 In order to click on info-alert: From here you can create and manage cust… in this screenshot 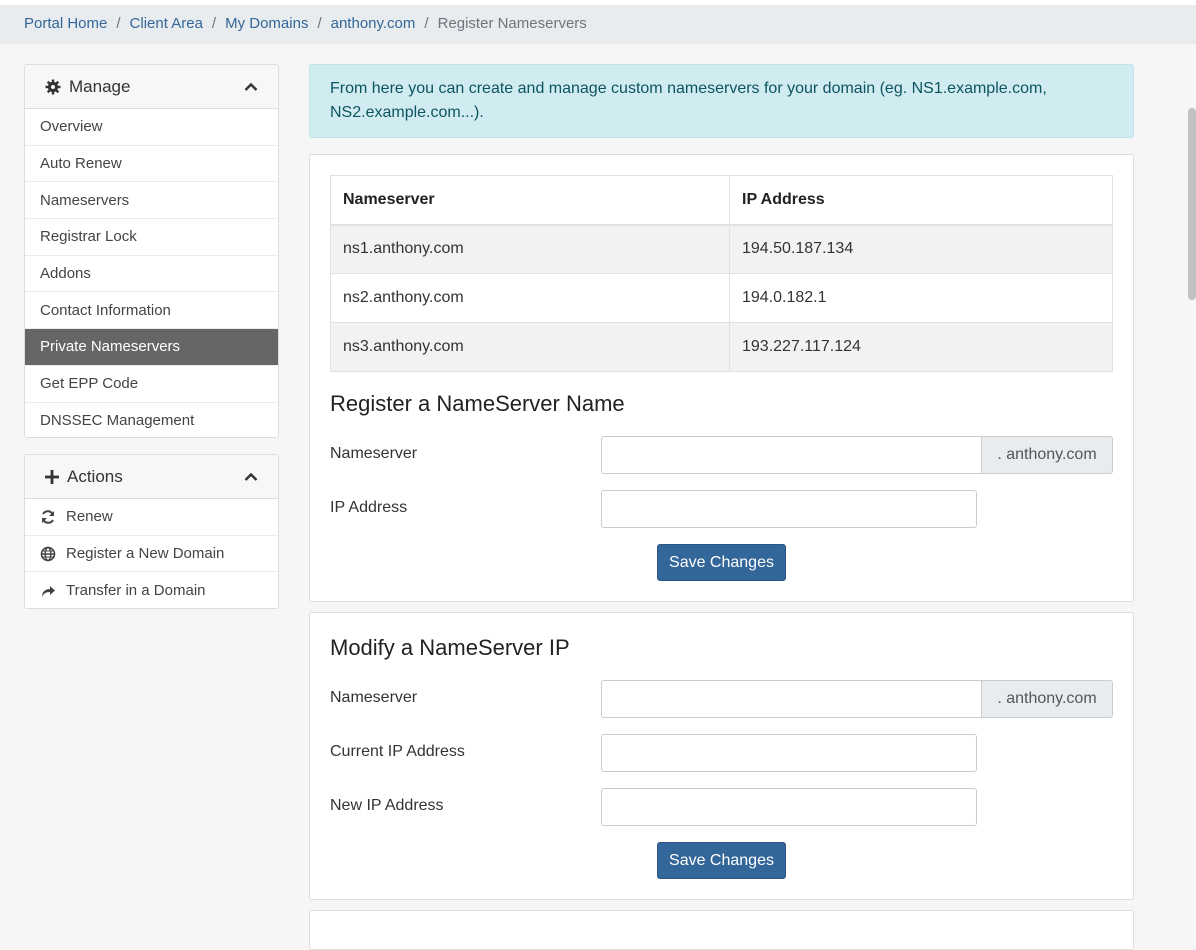, I will do `click(721, 101)`.